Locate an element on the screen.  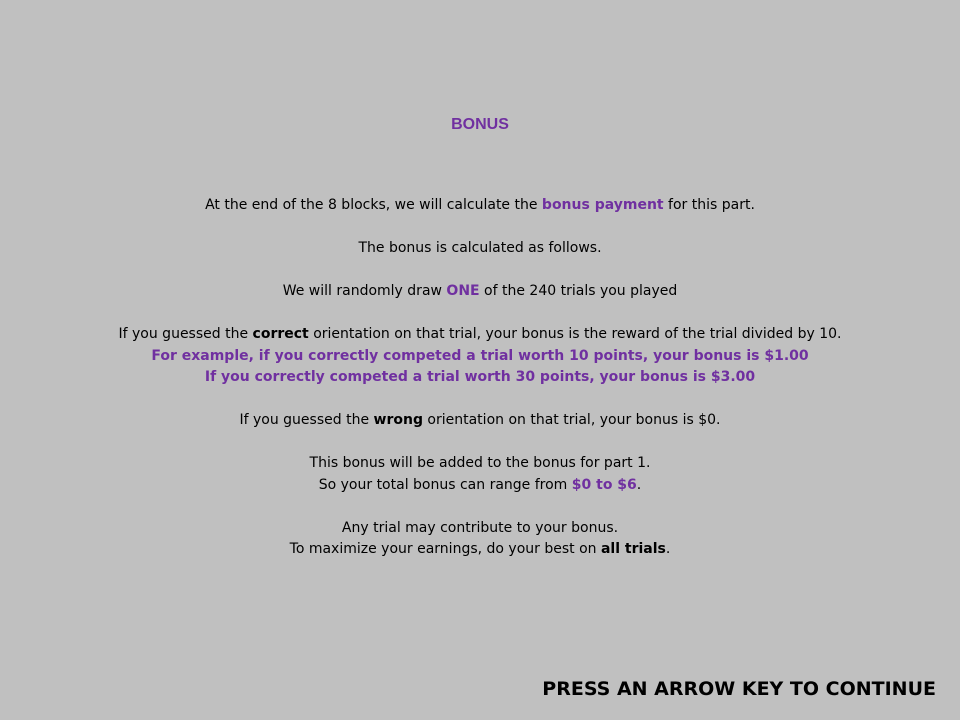
all-trials-emphasis: all trials is located at coordinates (633, 549).